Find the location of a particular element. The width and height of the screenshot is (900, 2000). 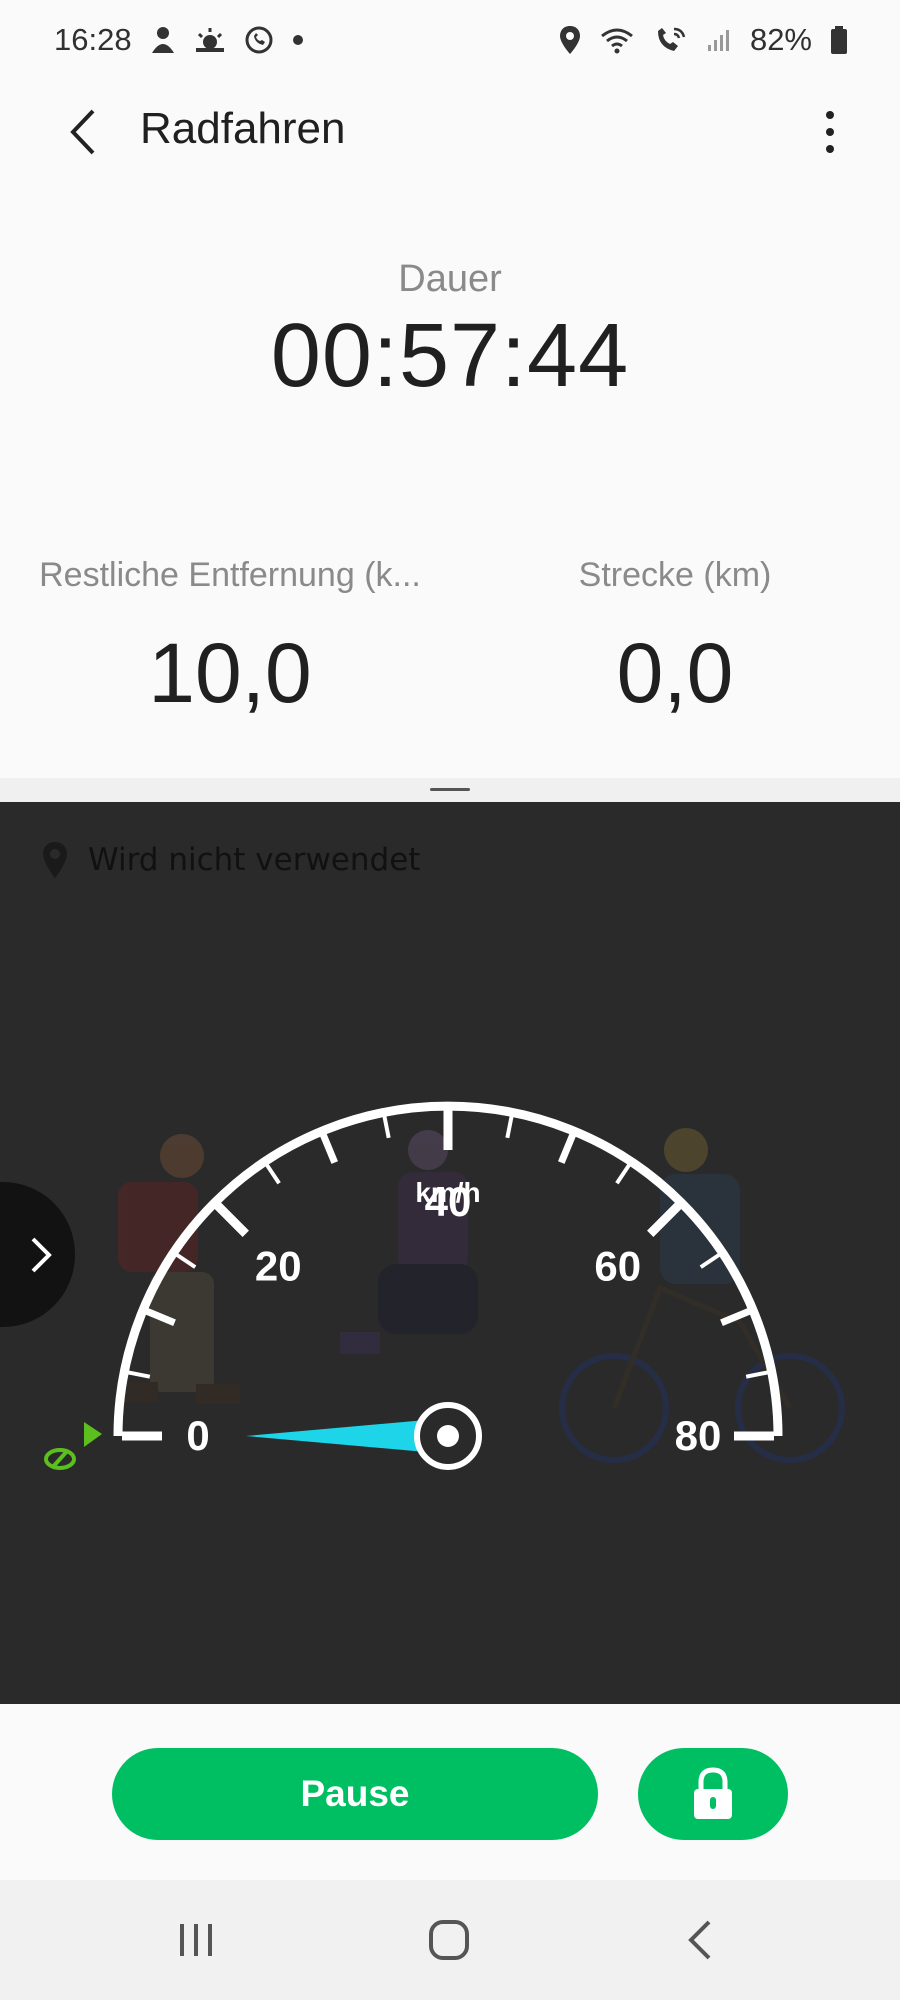

action-bar: Pause is located at coordinates (450, 1792).